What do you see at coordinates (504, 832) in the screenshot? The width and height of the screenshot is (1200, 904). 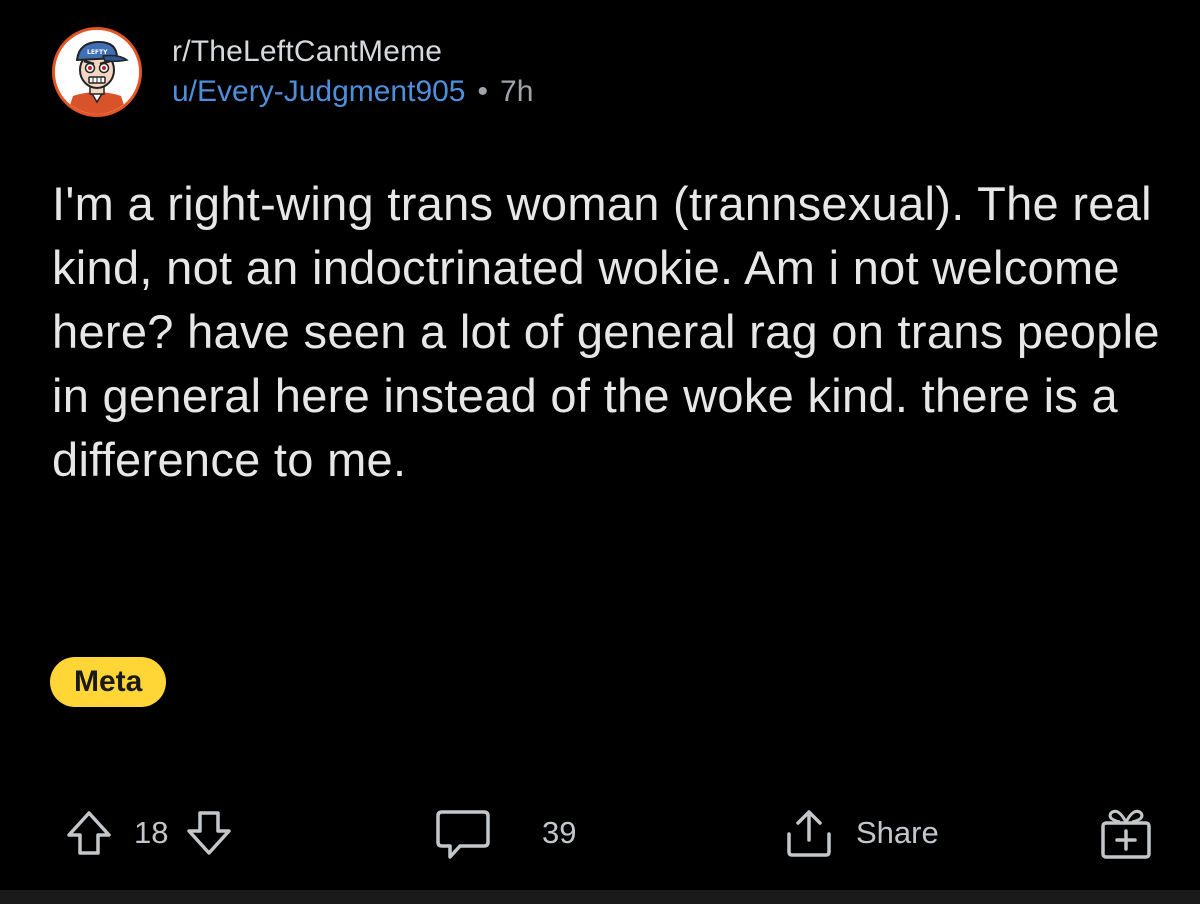 I see `comments-button: 39` at bounding box center [504, 832].